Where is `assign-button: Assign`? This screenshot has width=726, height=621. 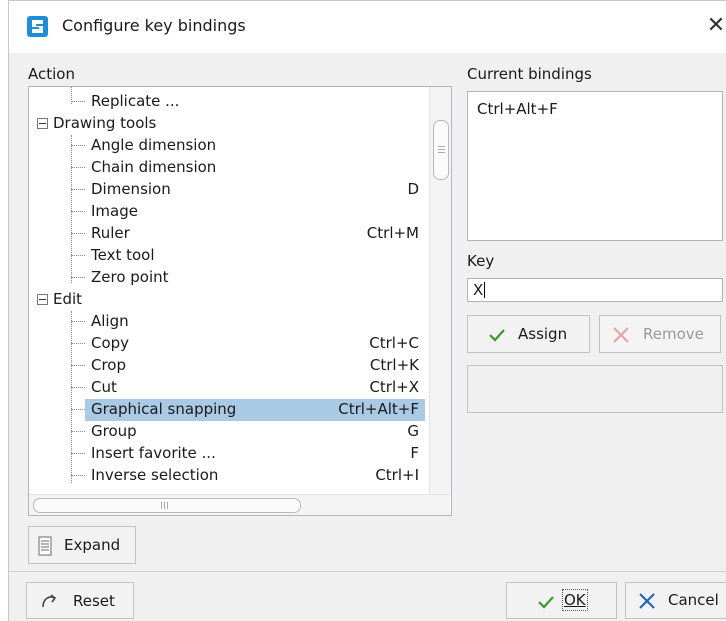 assign-button: Assign is located at coordinates (528, 334).